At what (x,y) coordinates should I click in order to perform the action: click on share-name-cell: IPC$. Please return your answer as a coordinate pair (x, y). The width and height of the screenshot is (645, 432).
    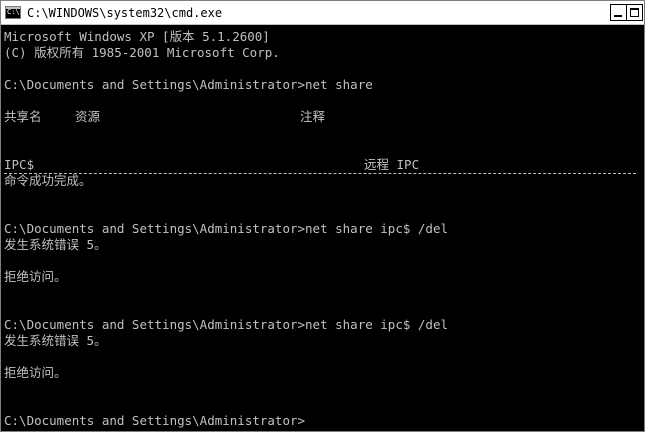
    Looking at the image, I should click on (19, 164).